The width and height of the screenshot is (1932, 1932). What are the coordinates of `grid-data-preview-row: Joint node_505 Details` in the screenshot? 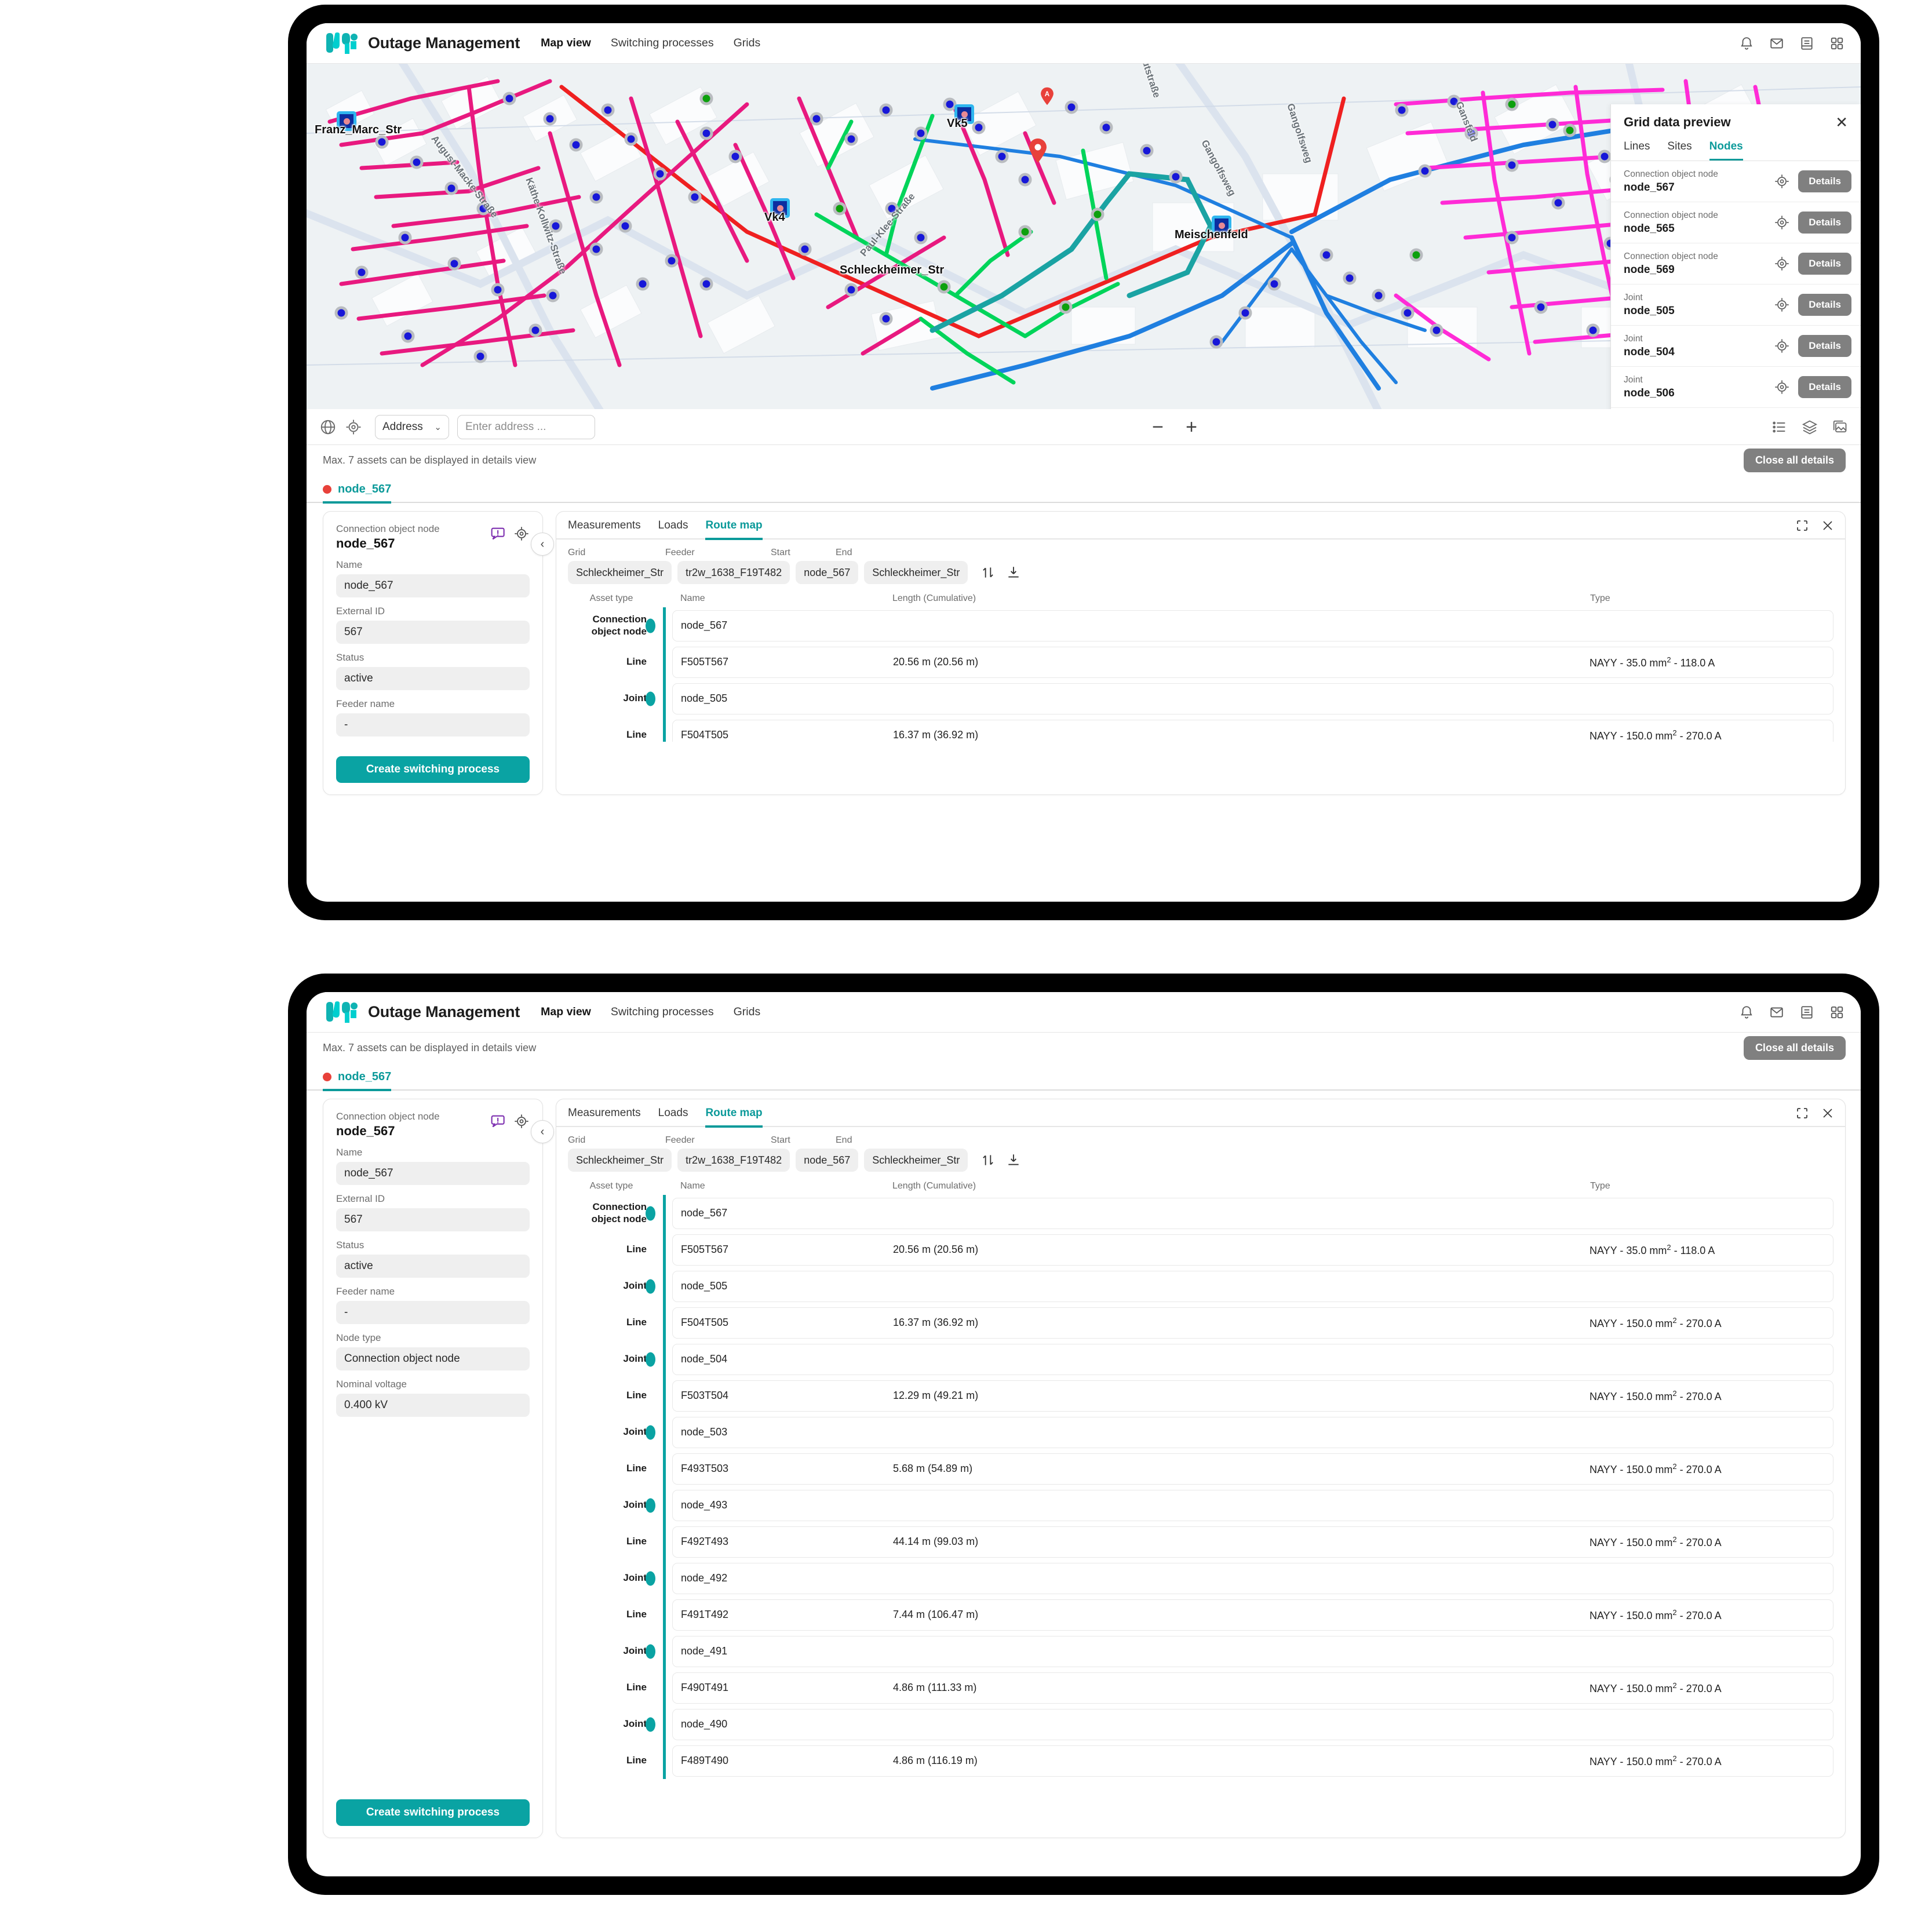 It's located at (1736, 305).